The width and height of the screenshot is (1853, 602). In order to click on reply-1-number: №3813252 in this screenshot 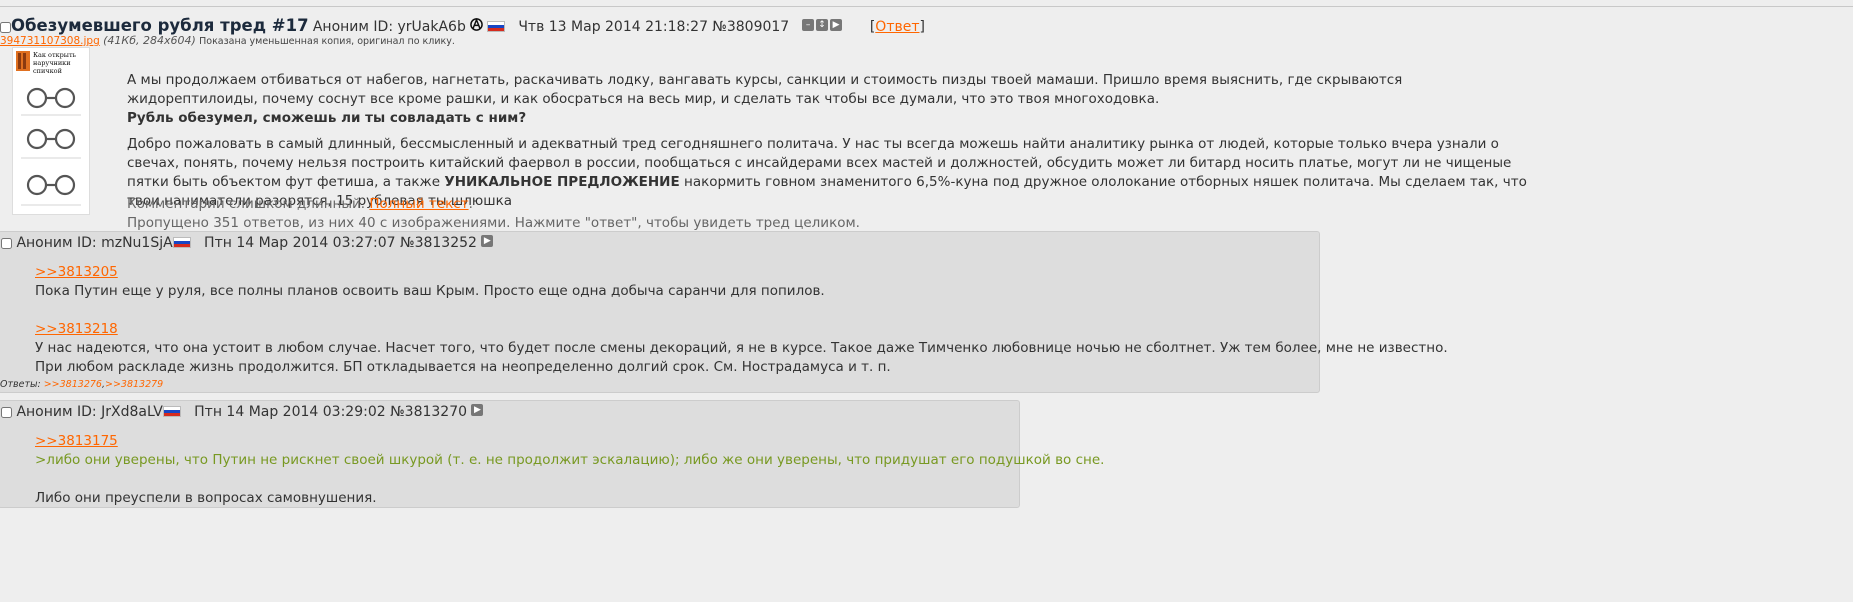, I will do `click(438, 243)`.